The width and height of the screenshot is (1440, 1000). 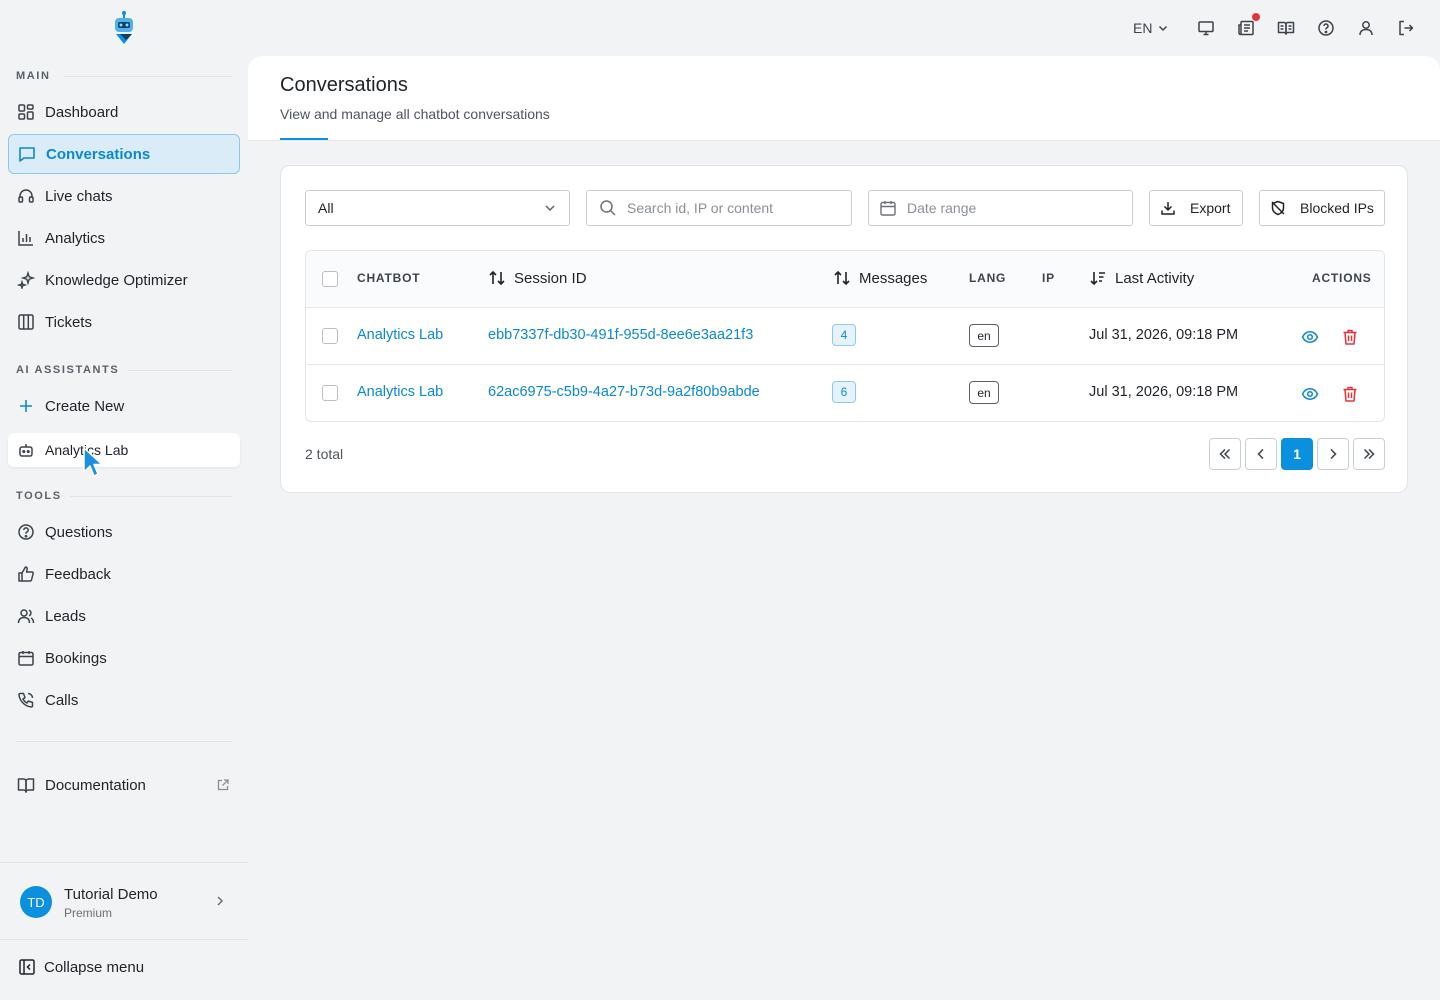 What do you see at coordinates (124, 785) in the screenshot?
I see `sidebar-item-documentation: Documentation` at bounding box center [124, 785].